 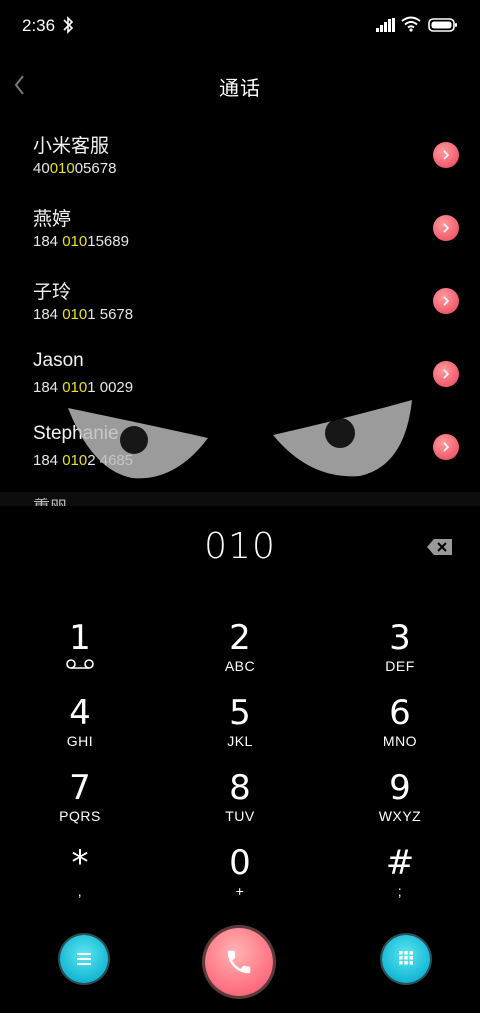 I want to click on key-digit: 0, so click(x=240, y=863).